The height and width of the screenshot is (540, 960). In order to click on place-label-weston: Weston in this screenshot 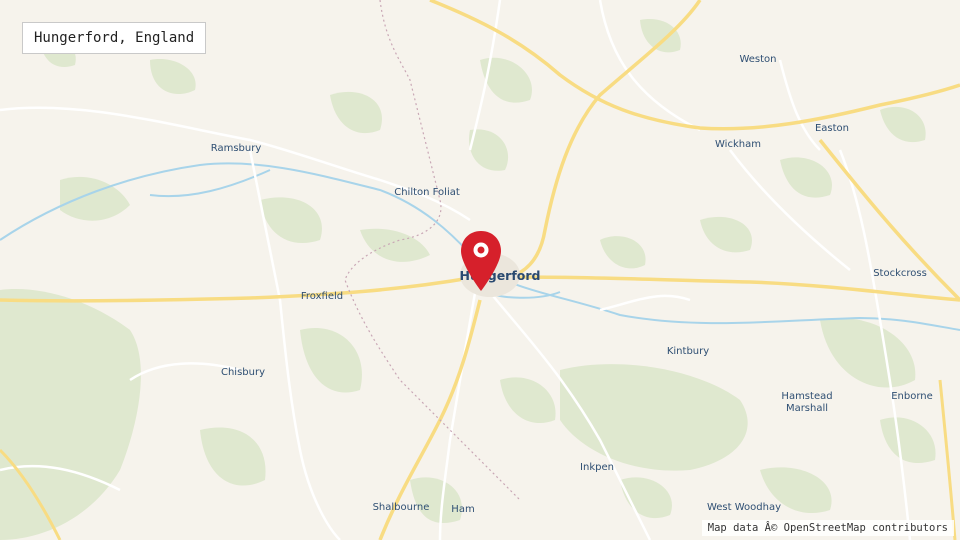, I will do `click(758, 59)`.